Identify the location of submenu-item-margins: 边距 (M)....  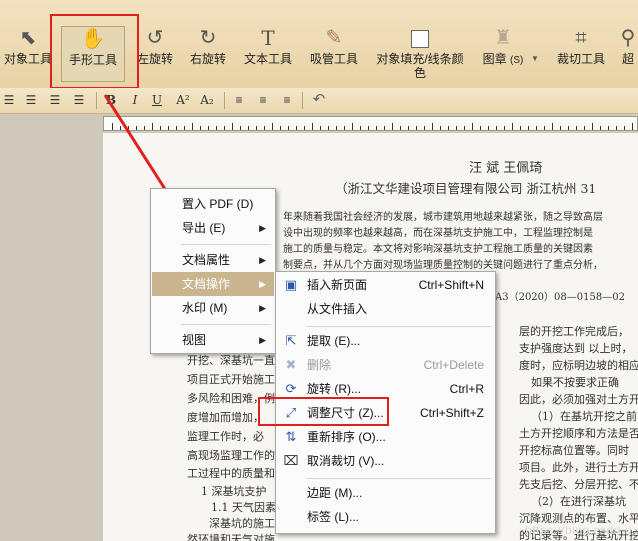
(385, 493).